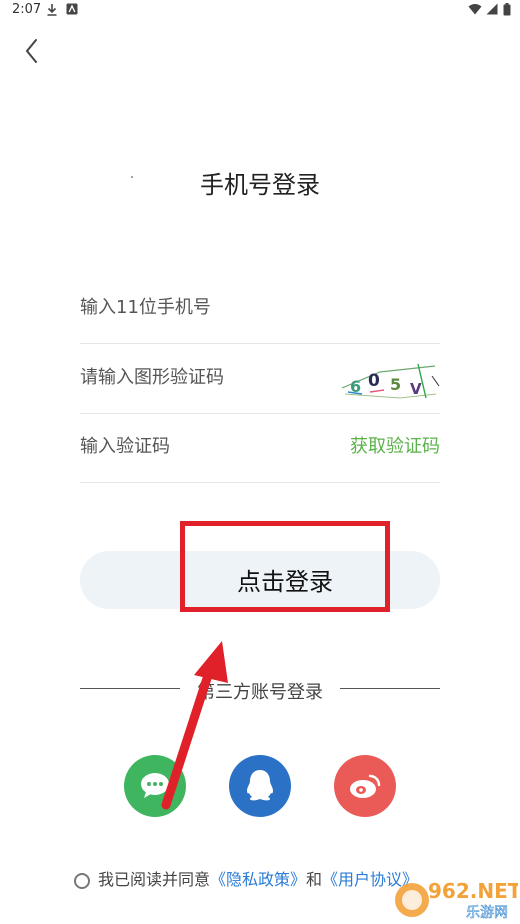  I want to click on battery-icon, so click(507, 11).